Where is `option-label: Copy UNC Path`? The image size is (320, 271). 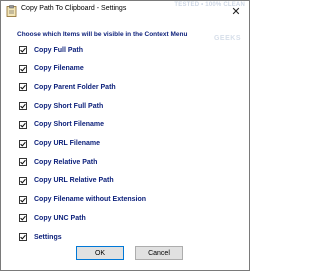
option-label: Copy UNC Path is located at coordinates (60, 218).